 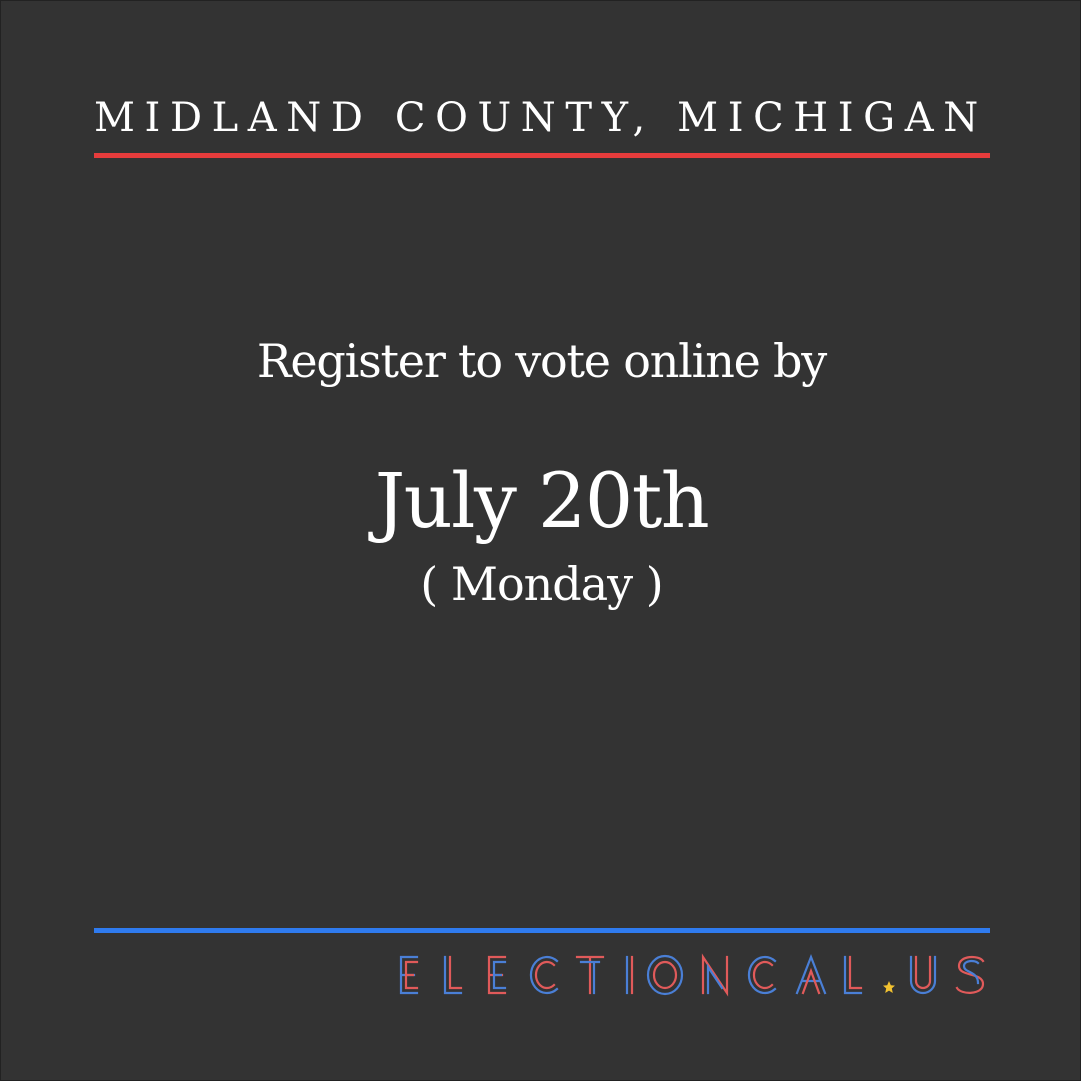 I want to click on deadline-weekday: ( Monday ), so click(x=541, y=584).